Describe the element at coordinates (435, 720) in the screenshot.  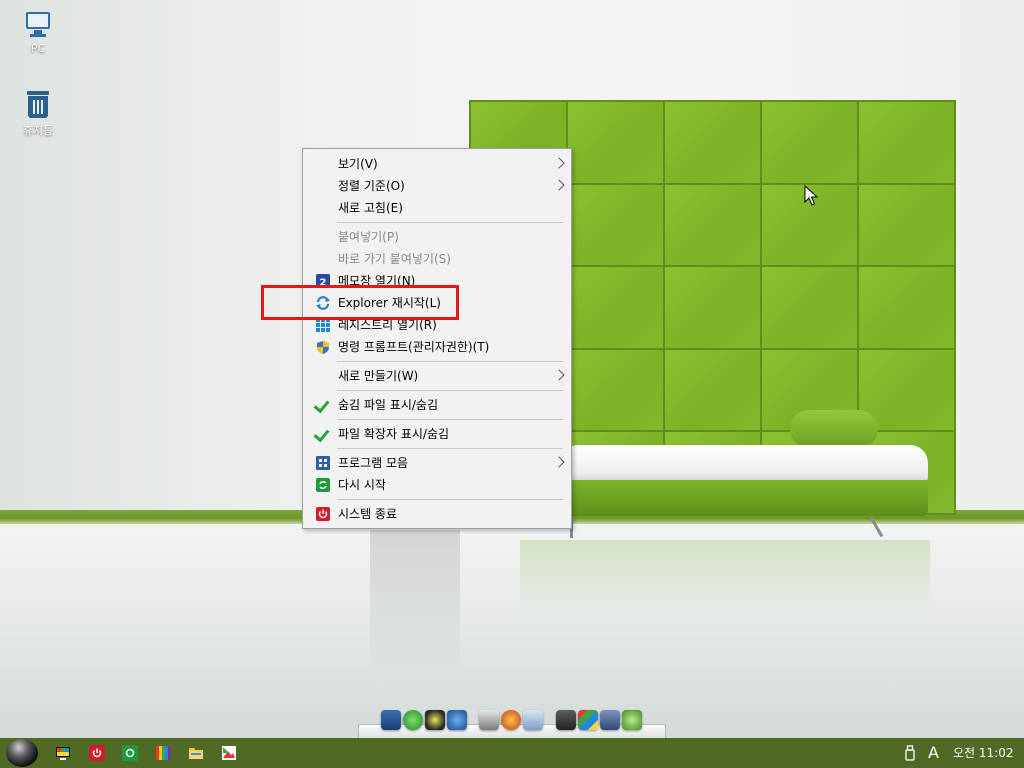
I see `dock-c-icon` at that location.